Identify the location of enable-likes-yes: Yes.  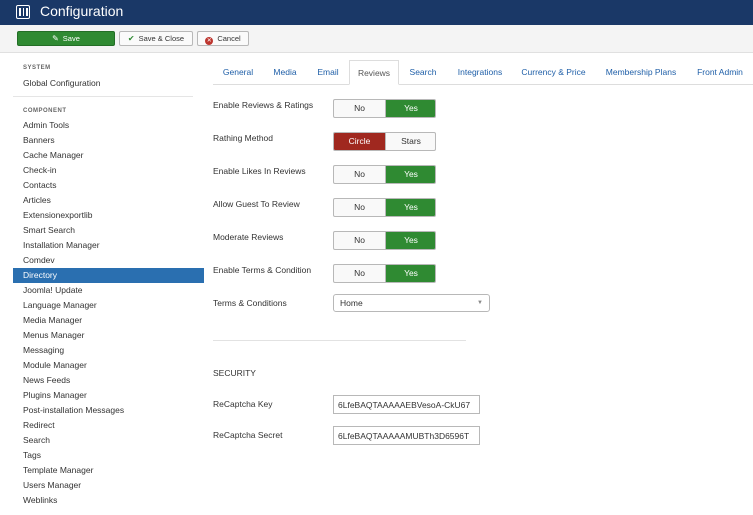
(410, 174).